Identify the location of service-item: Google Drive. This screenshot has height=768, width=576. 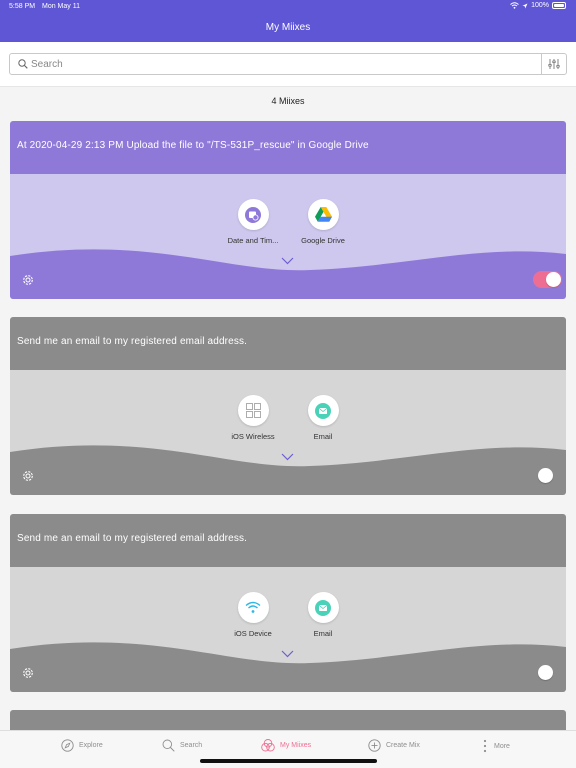
(323, 222).